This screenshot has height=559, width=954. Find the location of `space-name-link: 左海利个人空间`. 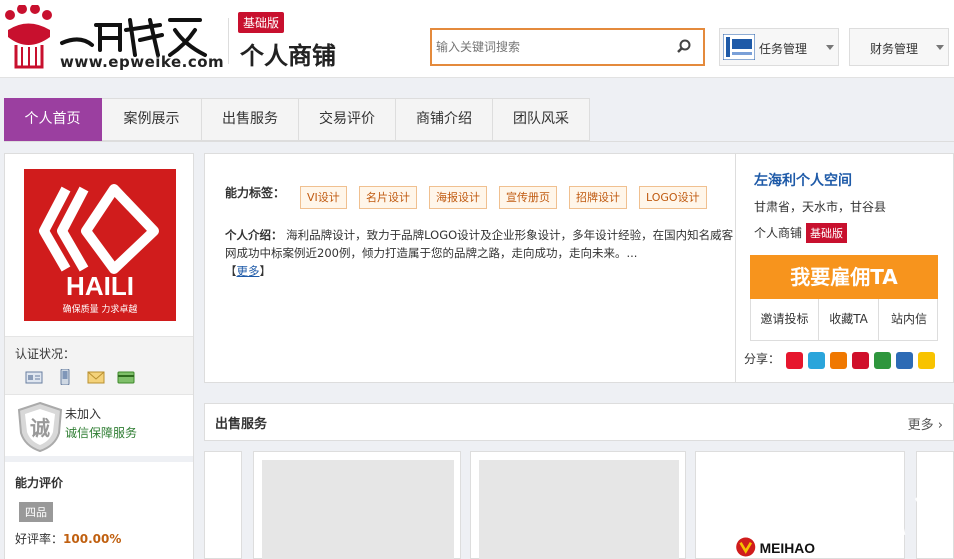

space-name-link: 左海利个人空间 is located at coordinates (803, 180).